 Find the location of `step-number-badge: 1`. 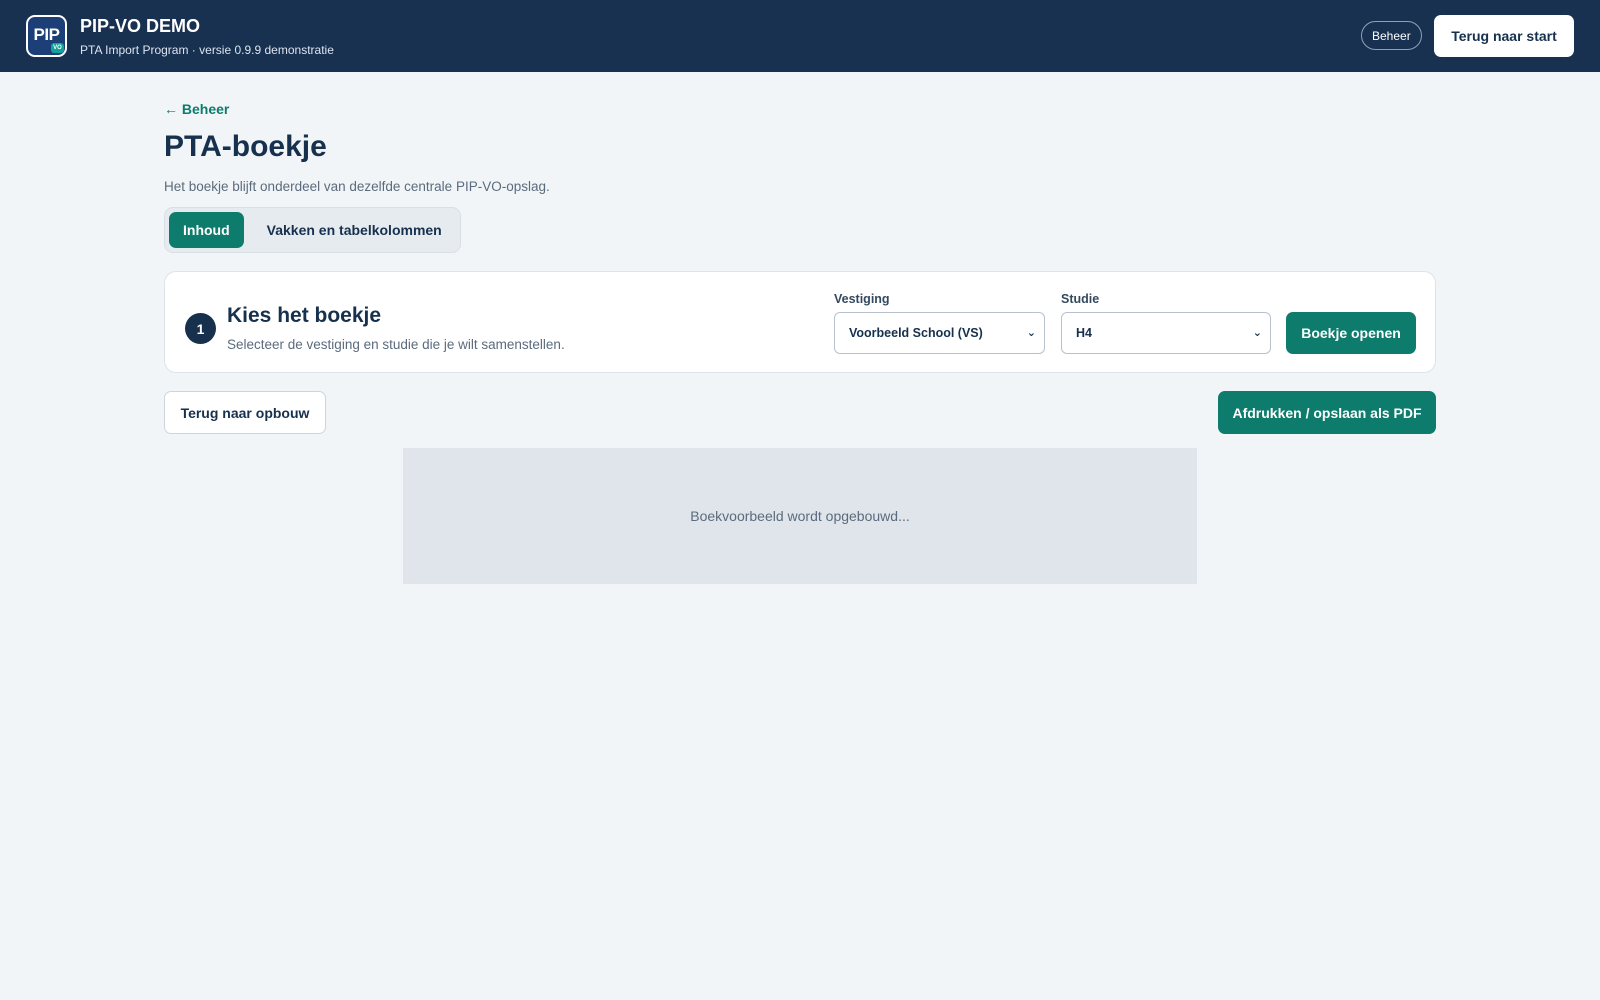

step-number-badge: 1 is located at coordinates (200, 328).